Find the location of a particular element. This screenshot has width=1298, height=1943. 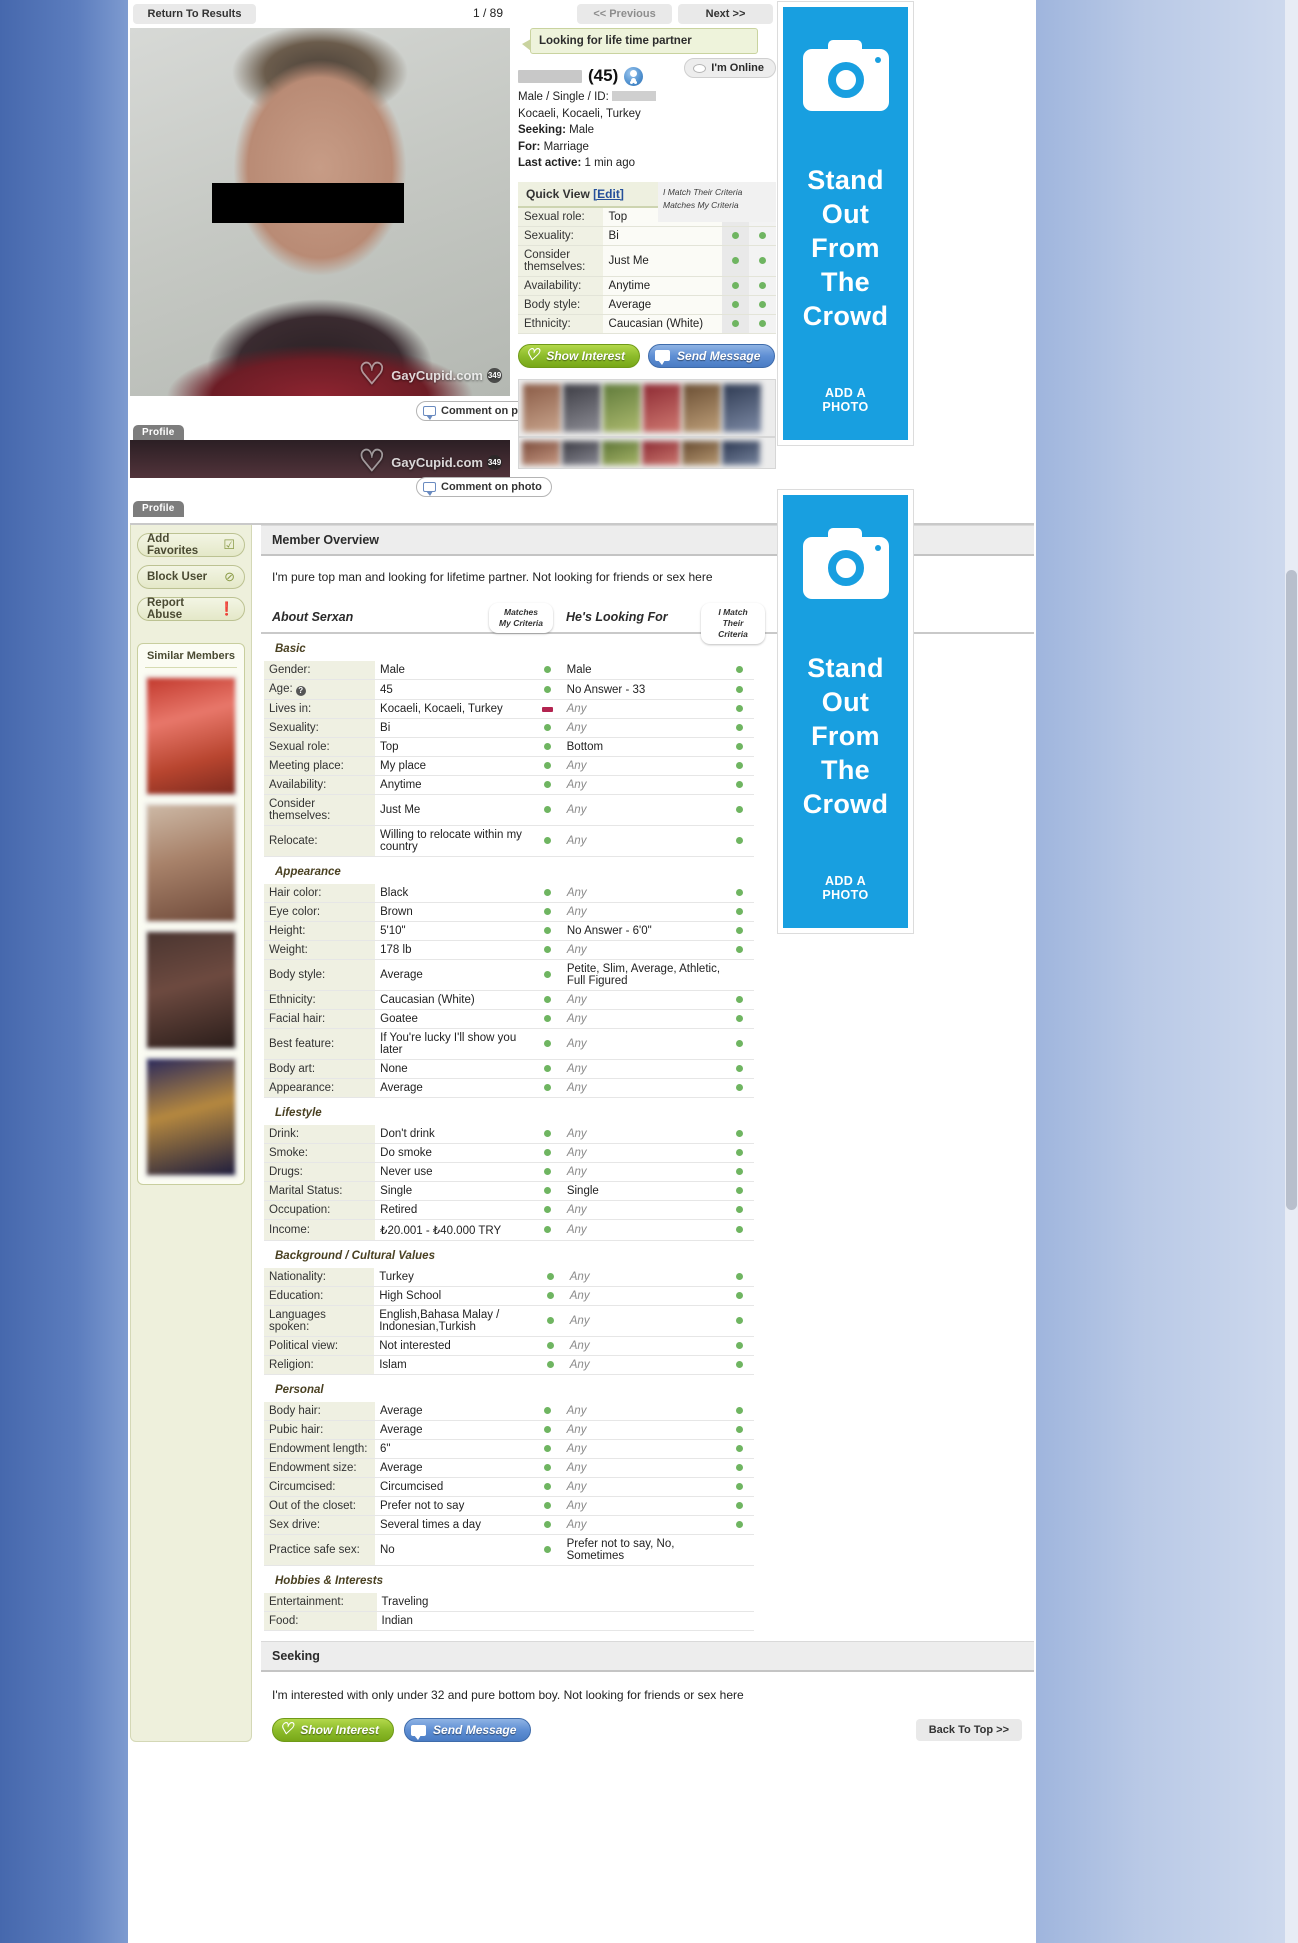

photo-thumbnail-strip is located at coordinates (647, 407).